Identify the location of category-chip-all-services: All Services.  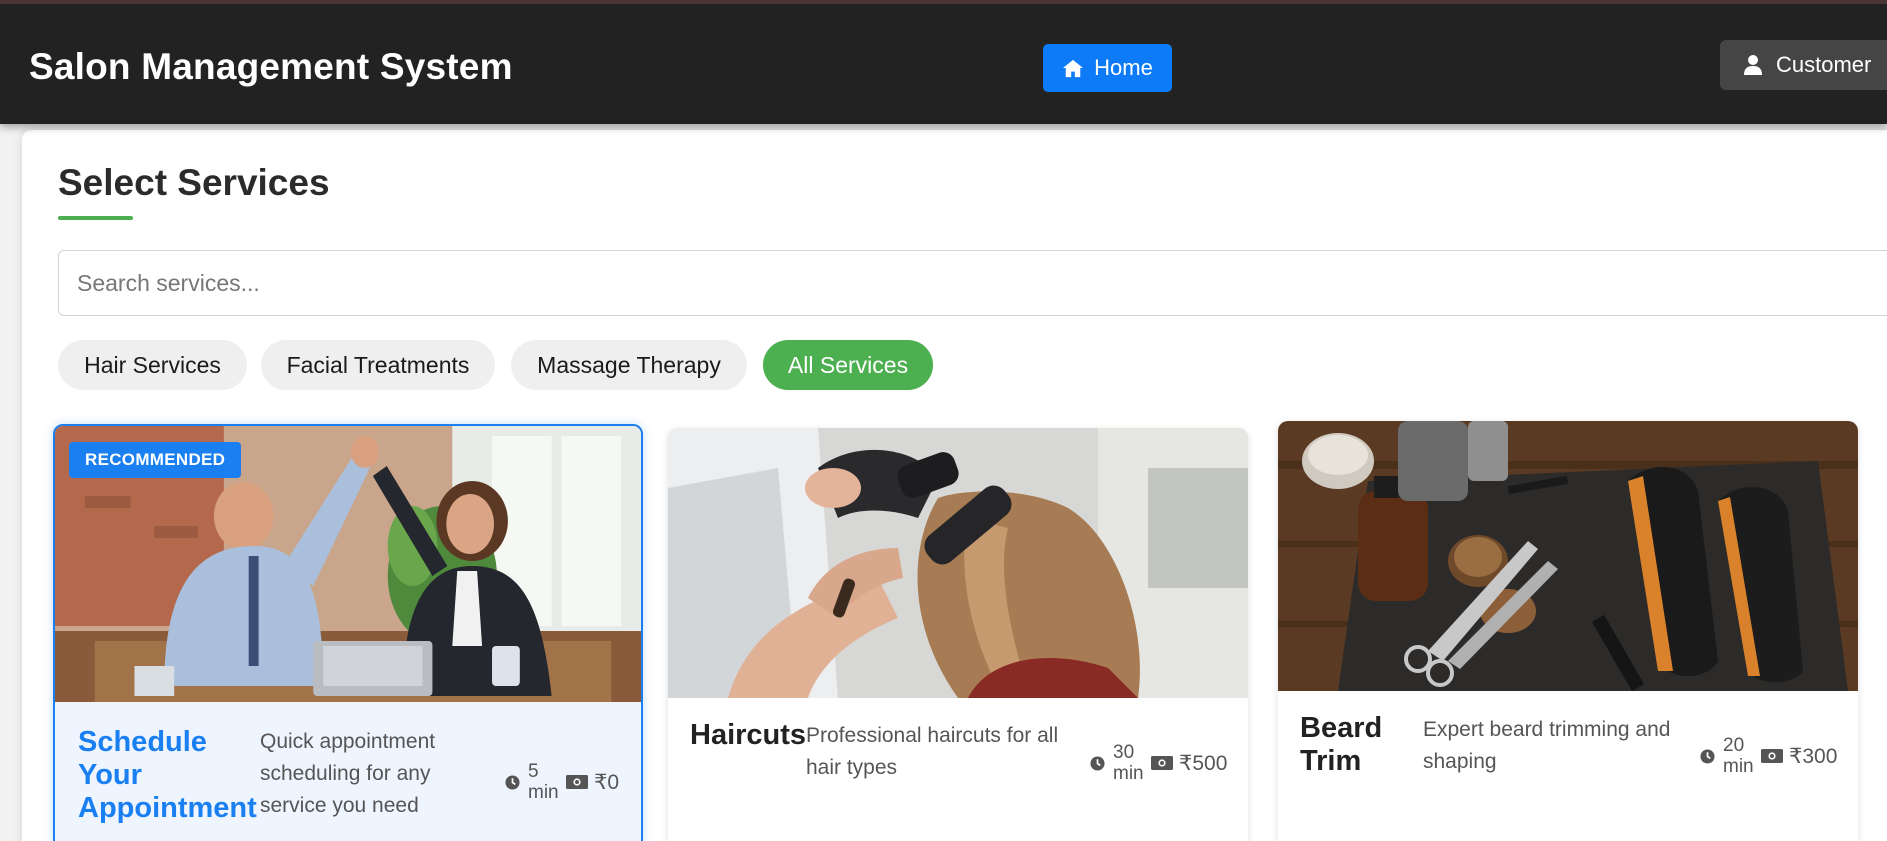
(848, 365).